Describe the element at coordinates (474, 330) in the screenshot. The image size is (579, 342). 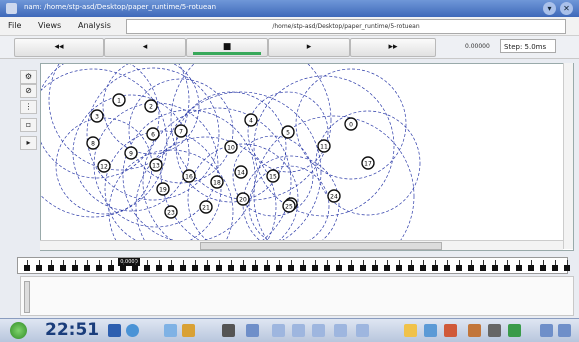
I see `tools-icon` at that location.